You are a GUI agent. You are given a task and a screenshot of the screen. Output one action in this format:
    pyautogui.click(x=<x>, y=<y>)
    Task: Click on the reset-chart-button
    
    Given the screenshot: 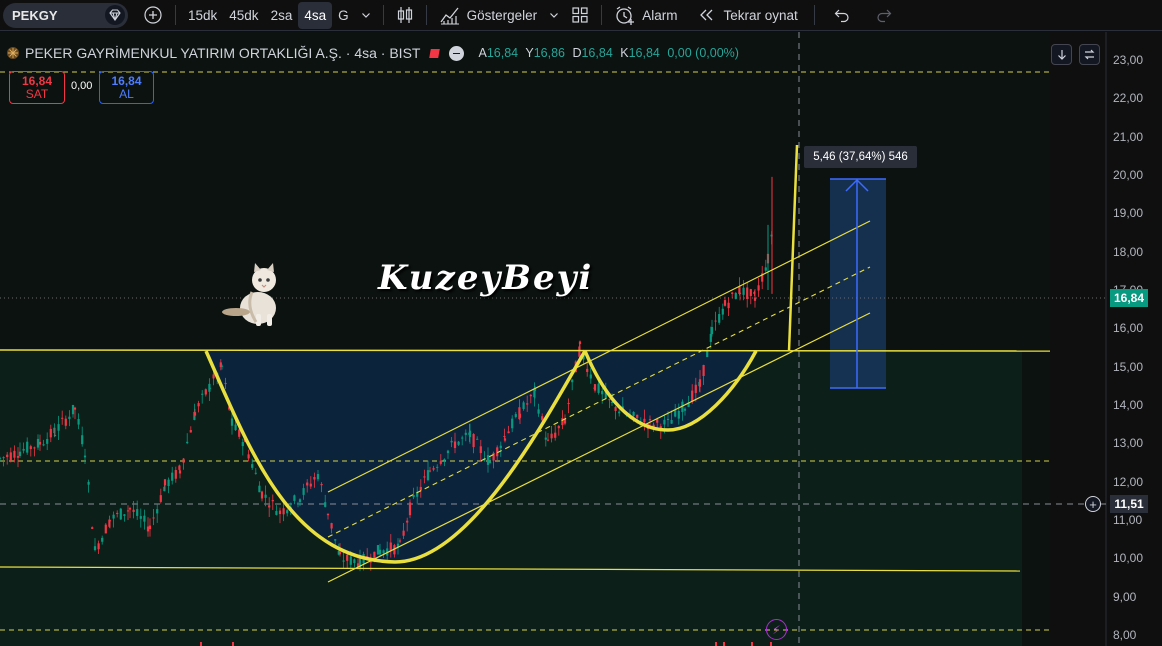 What is the action you would take?
    pyautogui.click(x=1089, y=54)
    